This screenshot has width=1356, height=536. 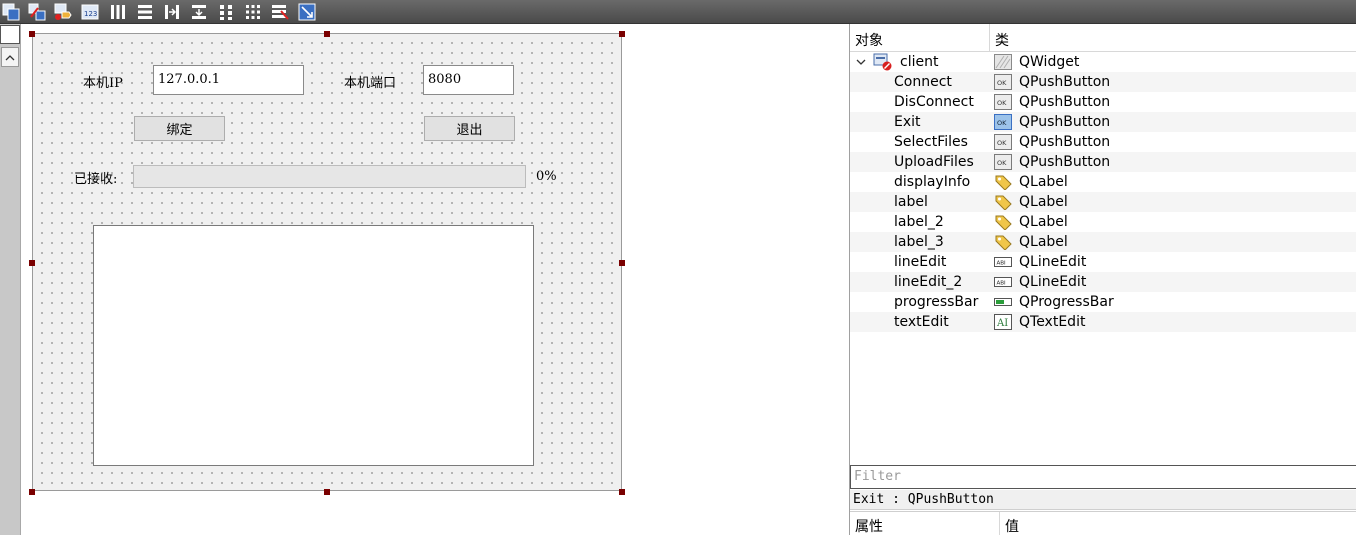 I want to click on tree-item-name: UploadFiles, so click(x=934, y=162).